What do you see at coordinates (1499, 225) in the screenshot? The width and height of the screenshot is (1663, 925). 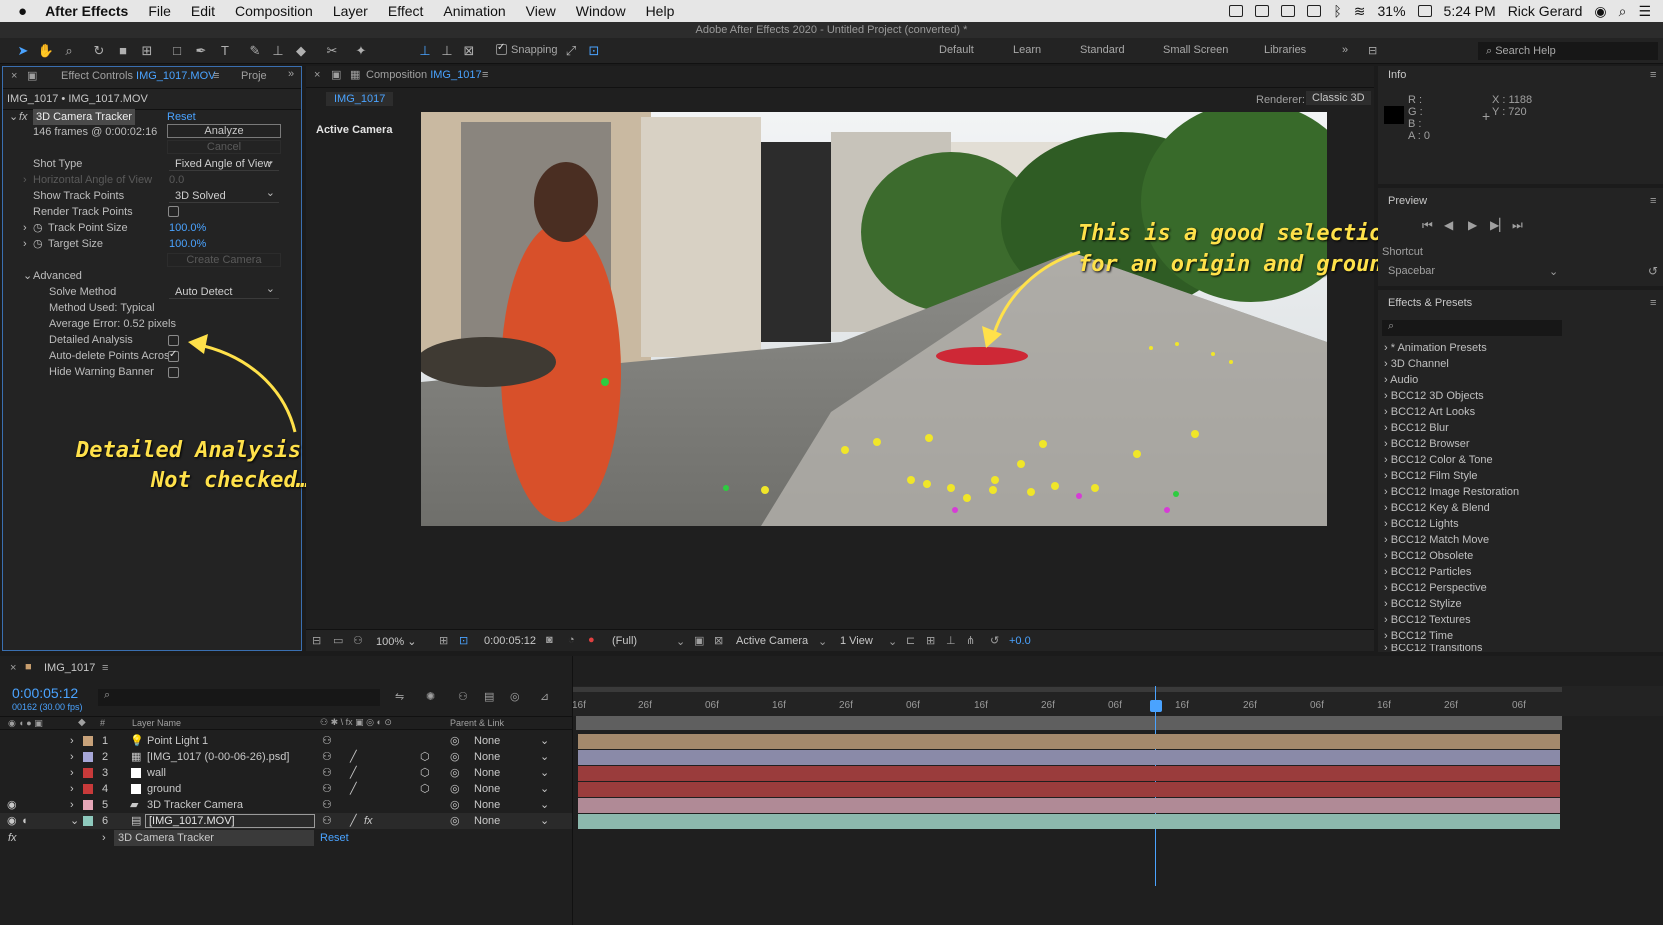 I see `next-frame-icon: ▶▏` at bounding box center [1499, 225].